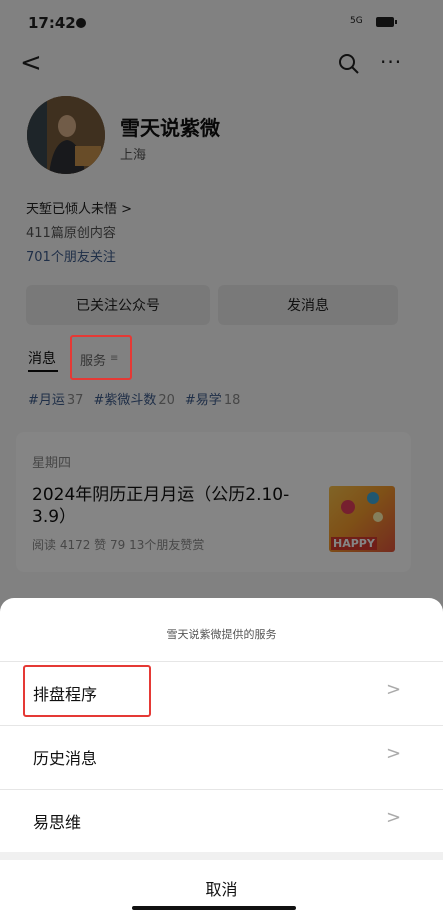 Image resolution: width=443 pixels, height=916 pixels. I want to click on sheet-item-label: 易思维, so click(57, 822).